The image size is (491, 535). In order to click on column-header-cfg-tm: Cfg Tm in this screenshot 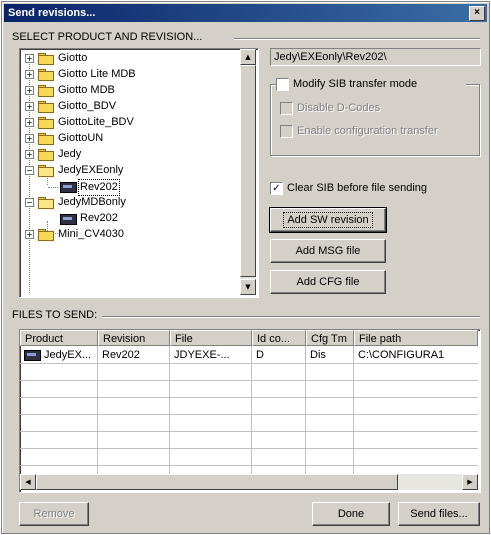, I will do `click(330, 338)`.